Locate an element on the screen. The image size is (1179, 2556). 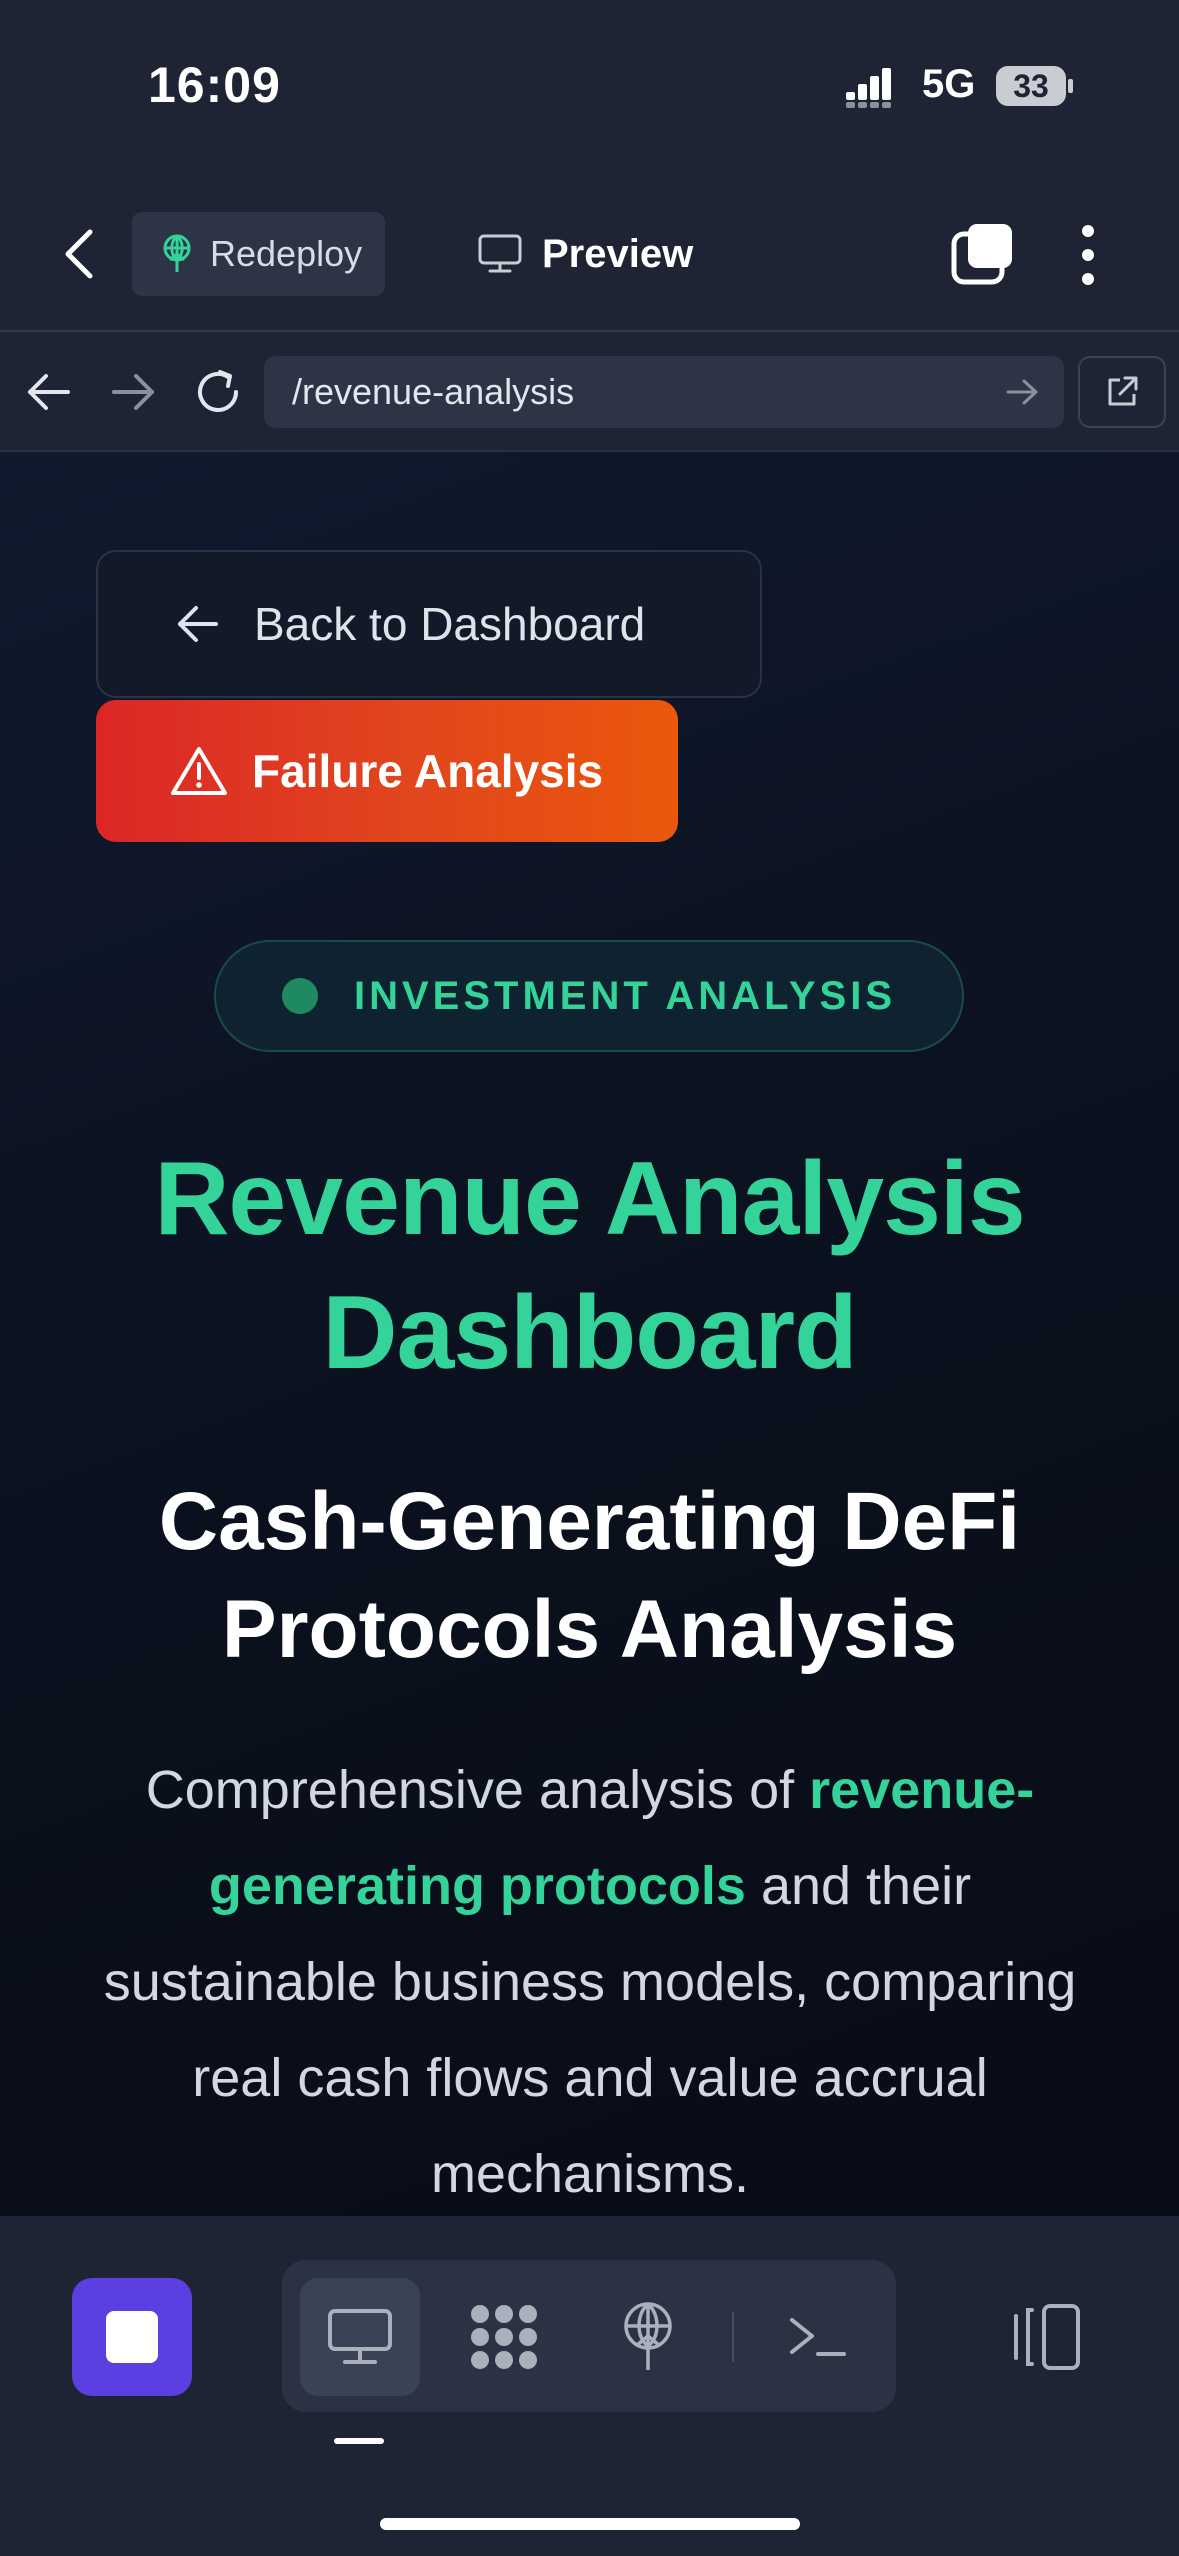
stop-icon is located at coordinates (132, 2337).